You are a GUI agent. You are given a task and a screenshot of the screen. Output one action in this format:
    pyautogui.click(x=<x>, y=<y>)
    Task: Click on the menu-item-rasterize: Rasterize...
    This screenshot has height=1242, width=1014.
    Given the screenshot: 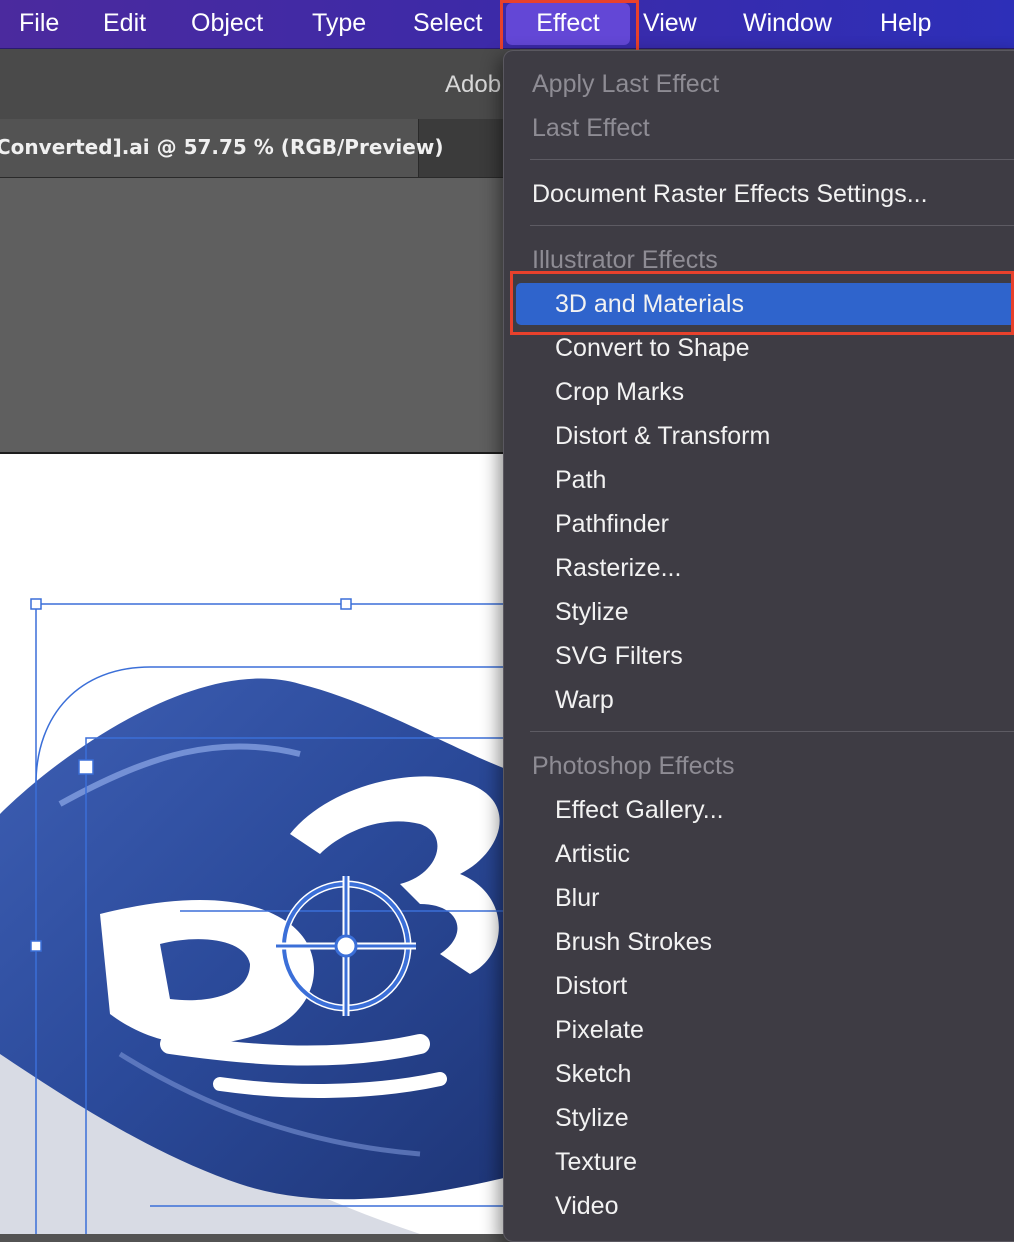 What is the action you would take?
    pyautogui.click(x=784, y=568)
    